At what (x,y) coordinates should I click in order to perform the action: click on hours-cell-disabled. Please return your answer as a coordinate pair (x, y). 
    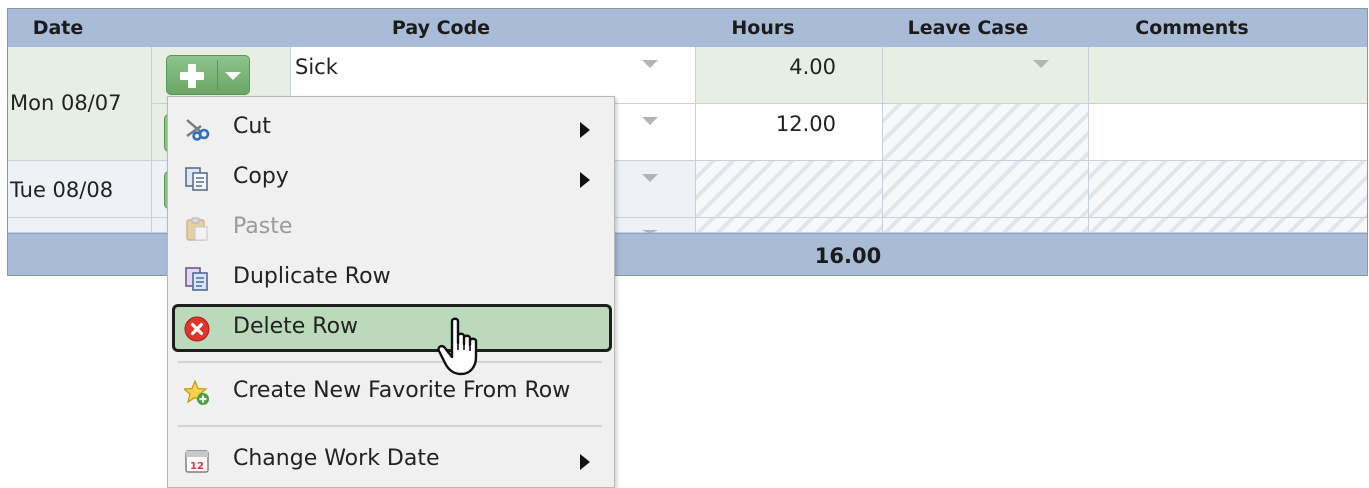
    Looking at the image, I should click on (789, 189).